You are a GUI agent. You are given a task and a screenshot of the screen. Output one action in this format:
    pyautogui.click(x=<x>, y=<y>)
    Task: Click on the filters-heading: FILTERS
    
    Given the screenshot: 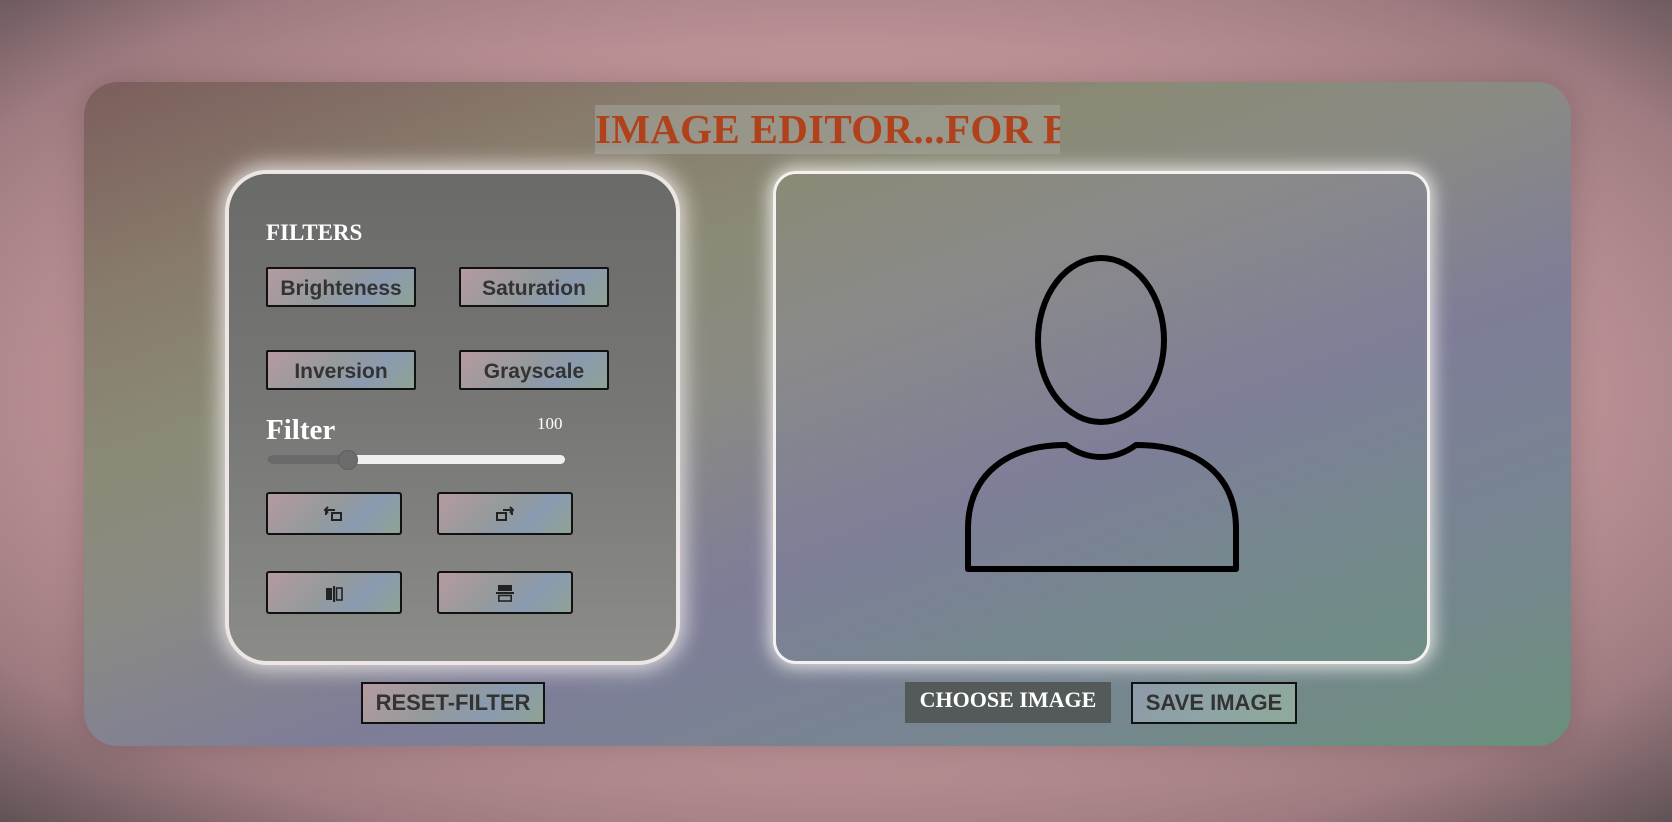 What is the action you would take?
    pyautogui.click(x=314, y=232)
    